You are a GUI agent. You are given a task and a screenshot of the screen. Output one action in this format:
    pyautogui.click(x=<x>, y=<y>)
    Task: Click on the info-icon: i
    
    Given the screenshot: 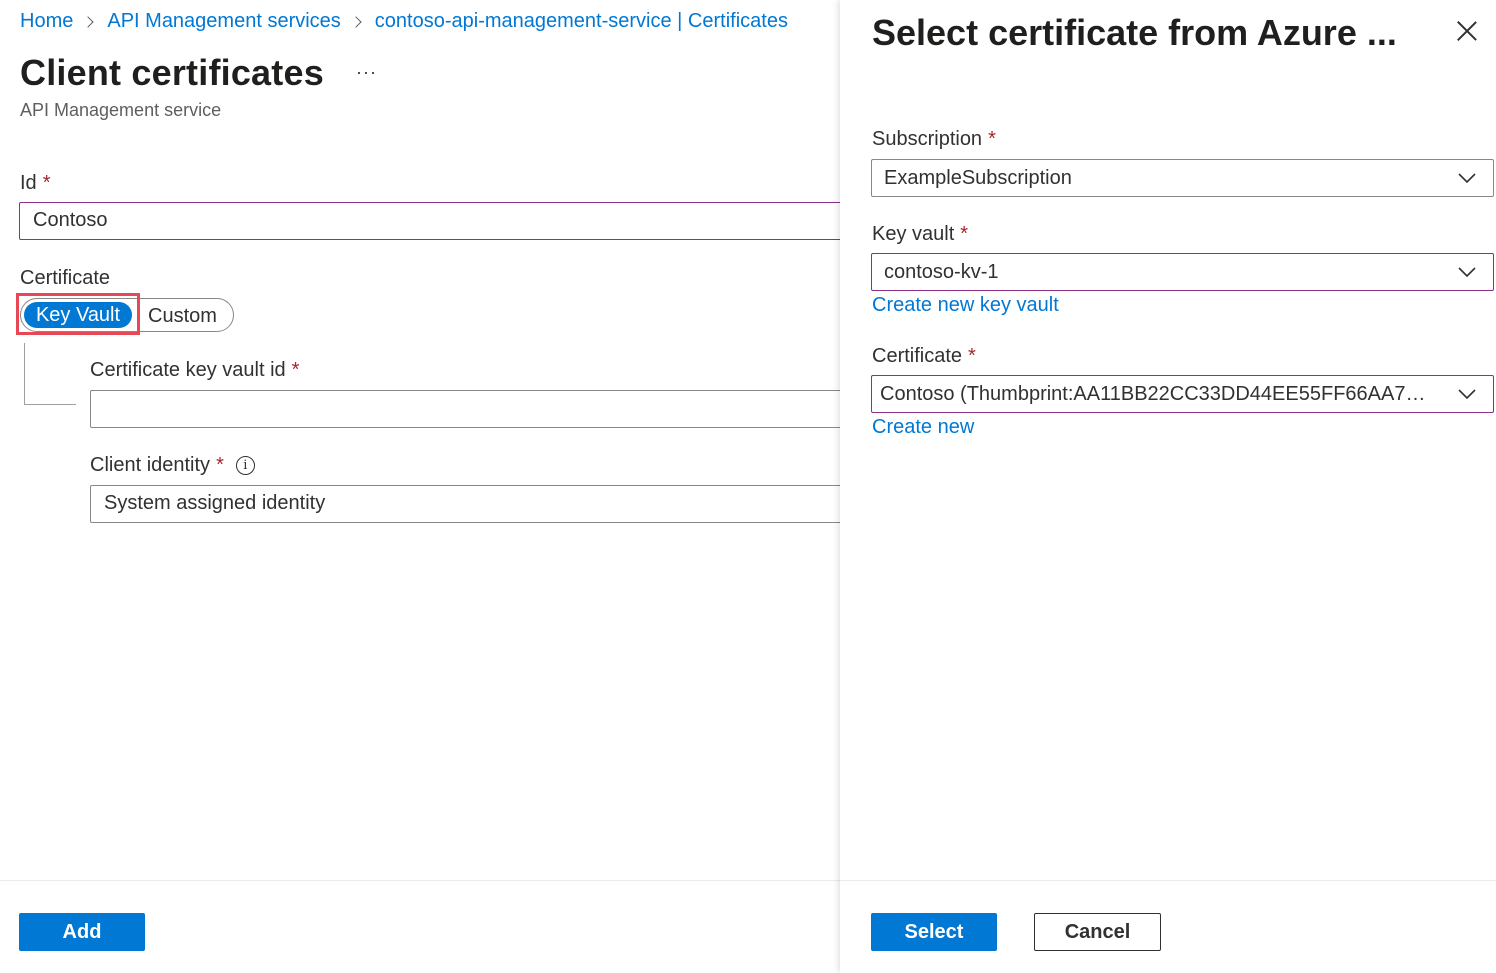 What is the action you would take?
    pyautogui.click(x=245, y=465)
    